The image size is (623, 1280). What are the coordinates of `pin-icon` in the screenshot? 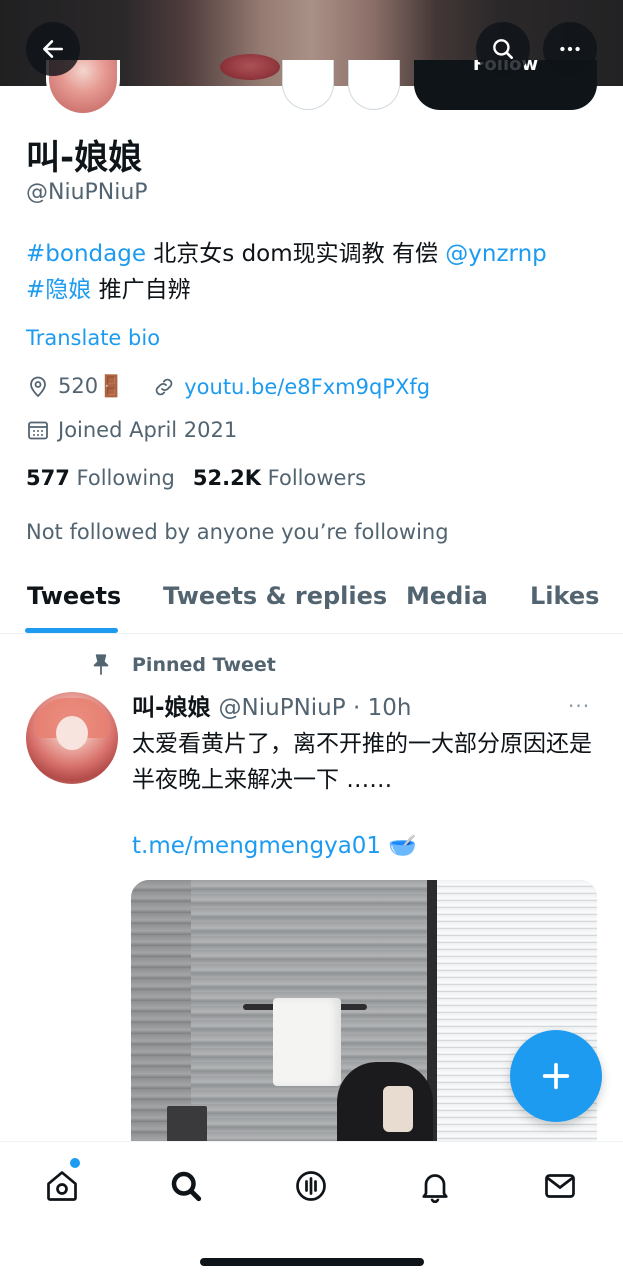 It's located at (101, 664).